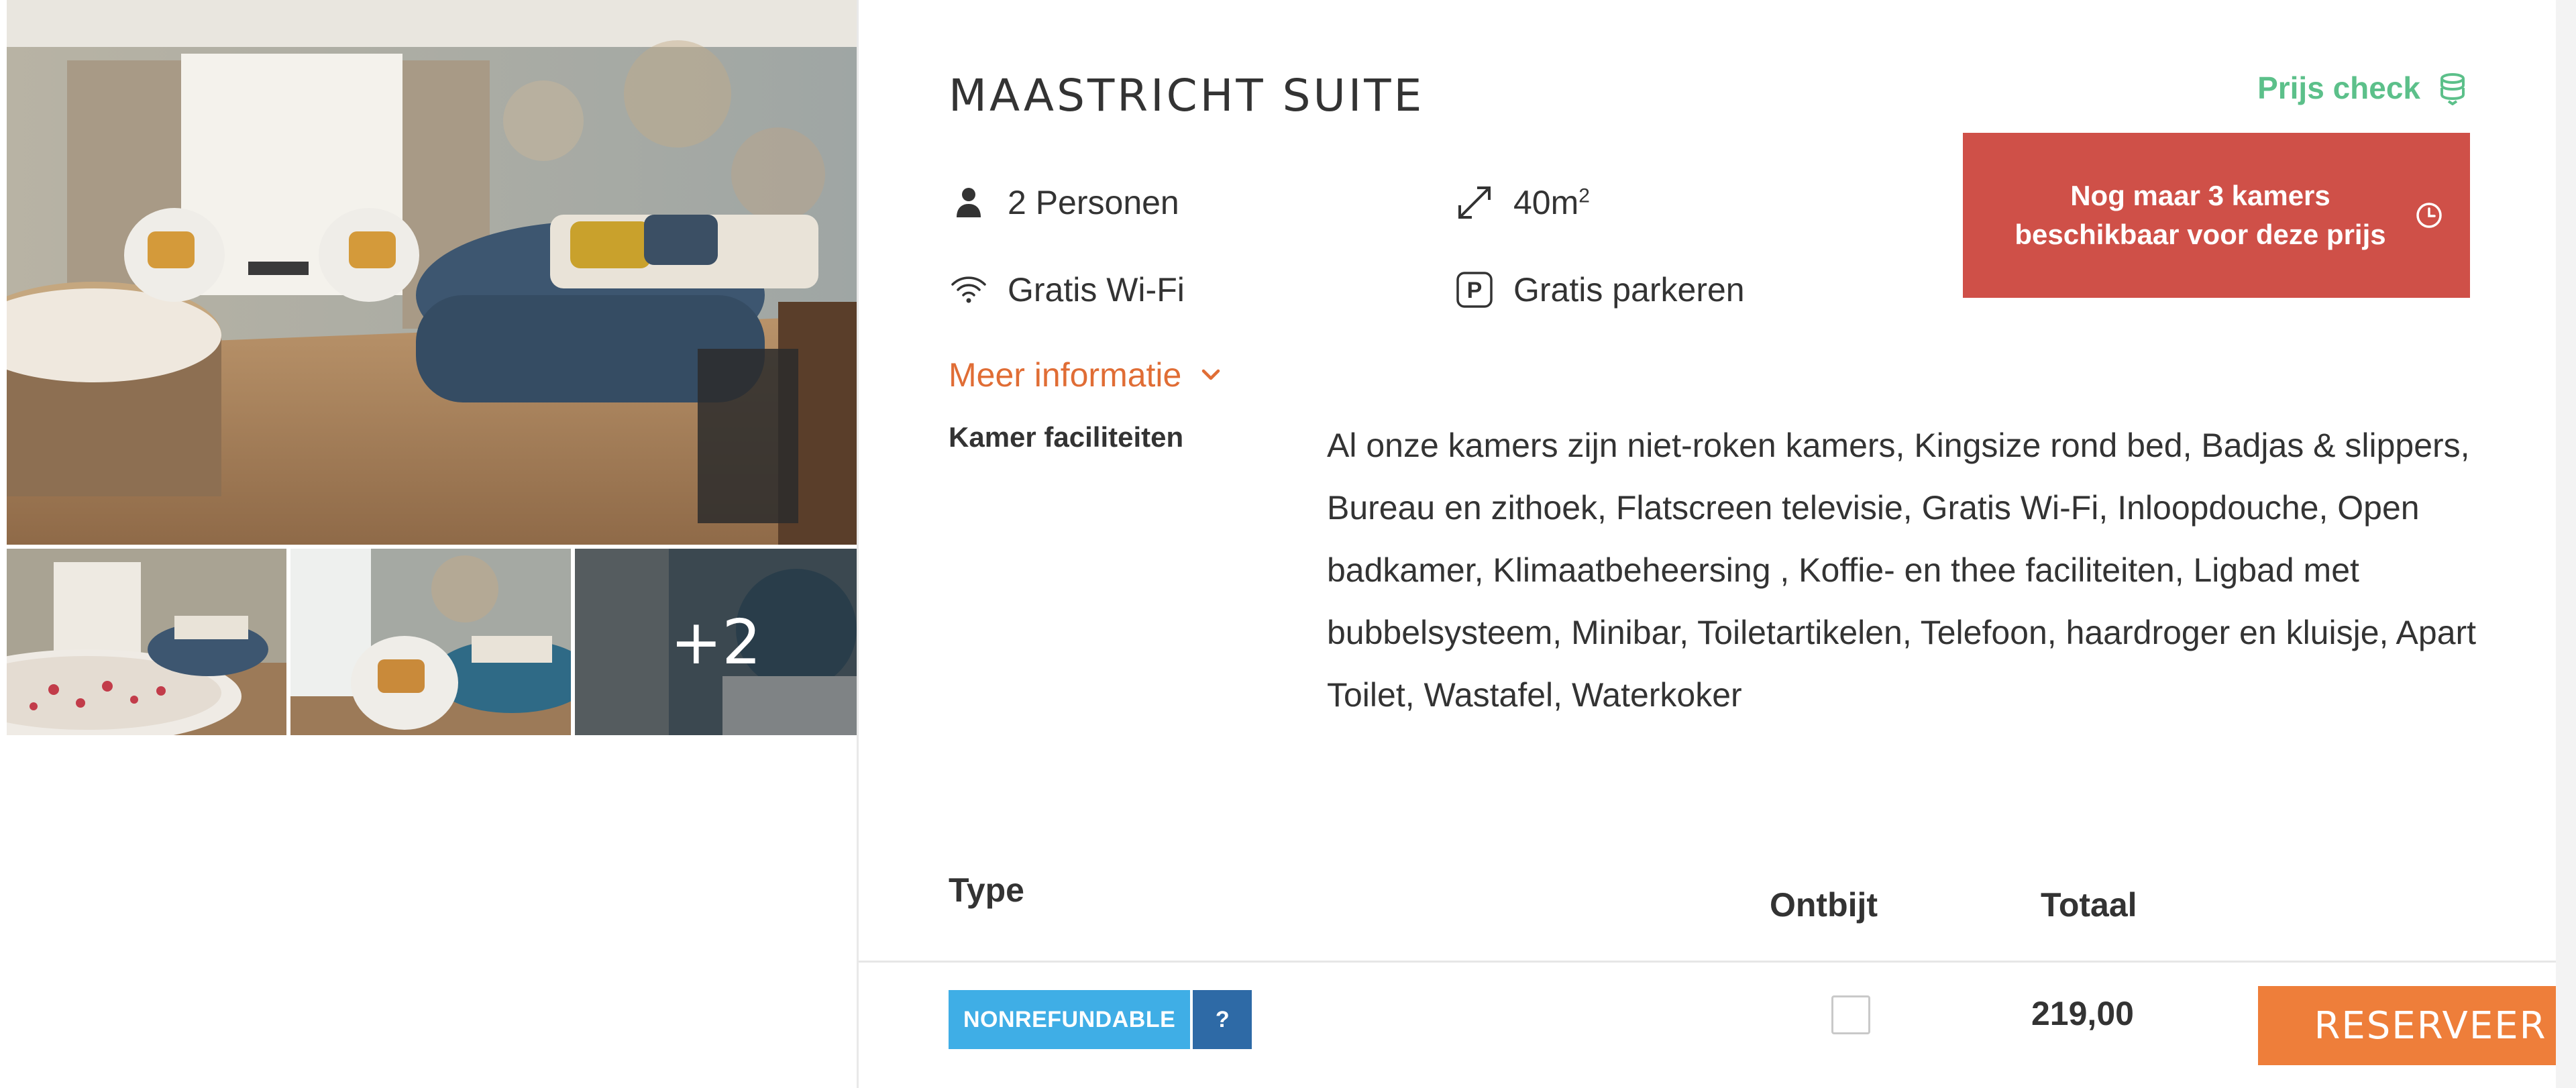 This screenshot has height=1088, width=2576. I want to click on bath-with-petals-photo, so click(146, 642).